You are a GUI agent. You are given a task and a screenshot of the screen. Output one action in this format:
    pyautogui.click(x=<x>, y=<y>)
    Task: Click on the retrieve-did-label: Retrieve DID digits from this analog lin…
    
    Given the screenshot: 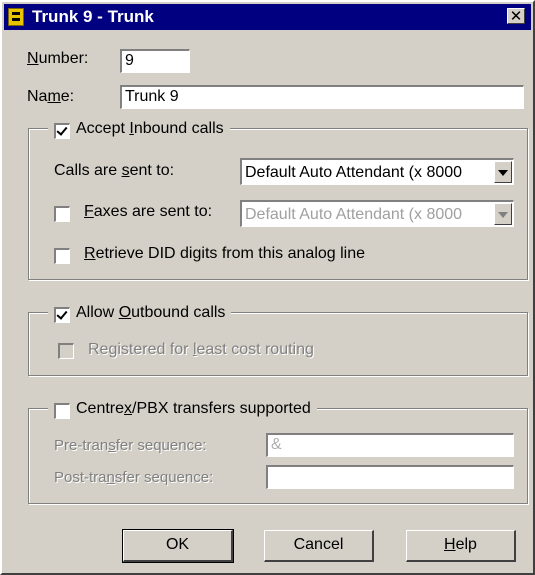 What is the action you would take?
    pyautogui.click(x=225, y=253)
    